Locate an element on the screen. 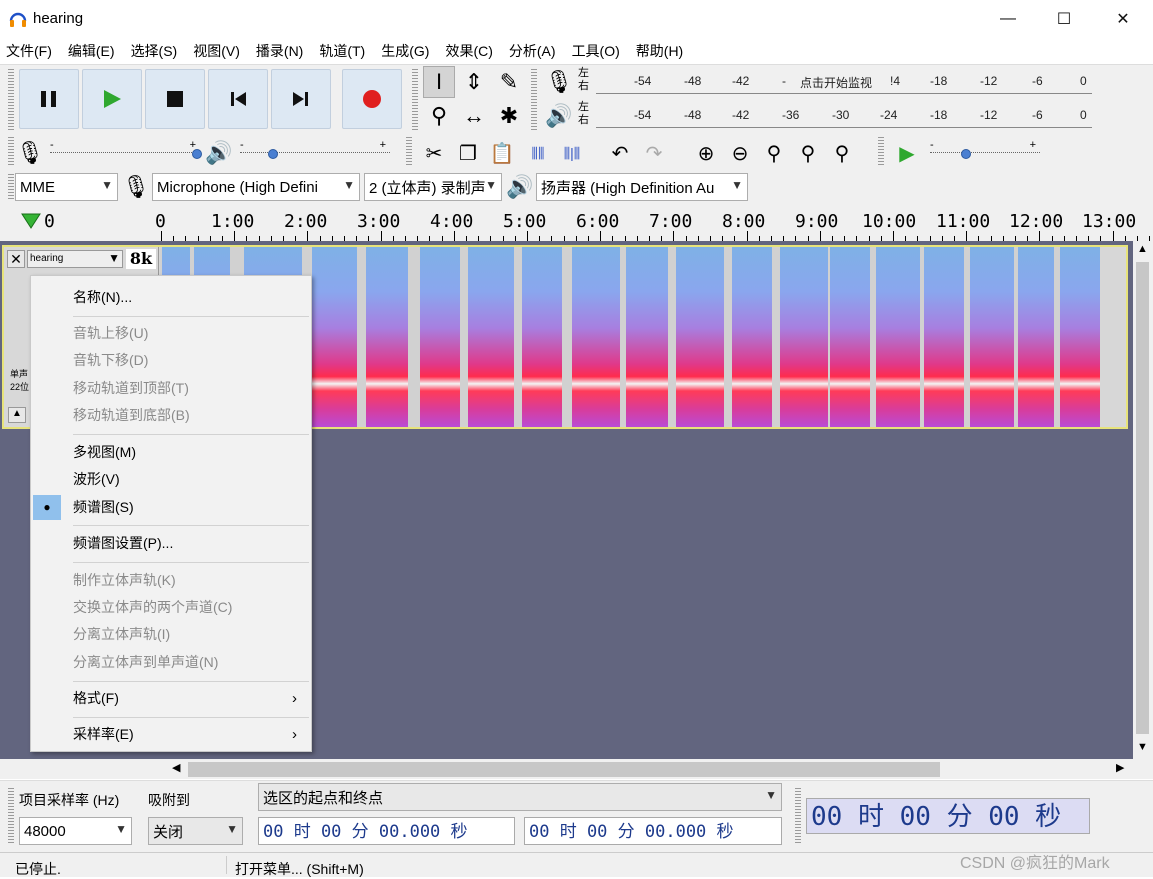 This screenshot has height=879, width=1153. menu-item-make-stereo: 制作立体声轨(K) is located at coordinates (171, 580).